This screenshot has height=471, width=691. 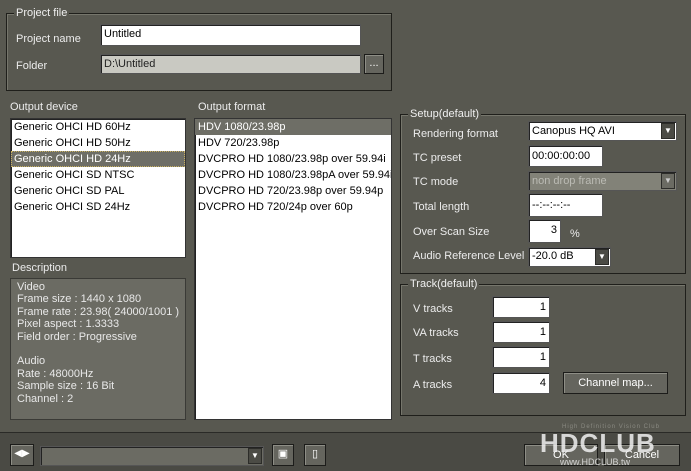 What do you see at coordinates (98, 175) in the screenshot?
I see `output-device-item: Generic OHCI SD NTSC` at bounding box center [98, 175].